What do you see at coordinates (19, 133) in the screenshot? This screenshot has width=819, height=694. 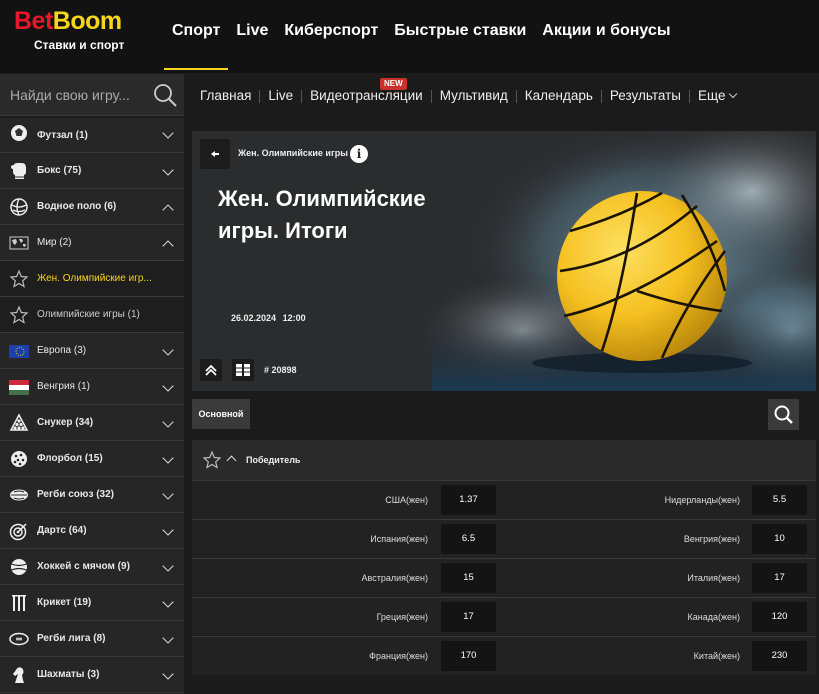 I see `futsal-icon` at bounding box center [19, 133].